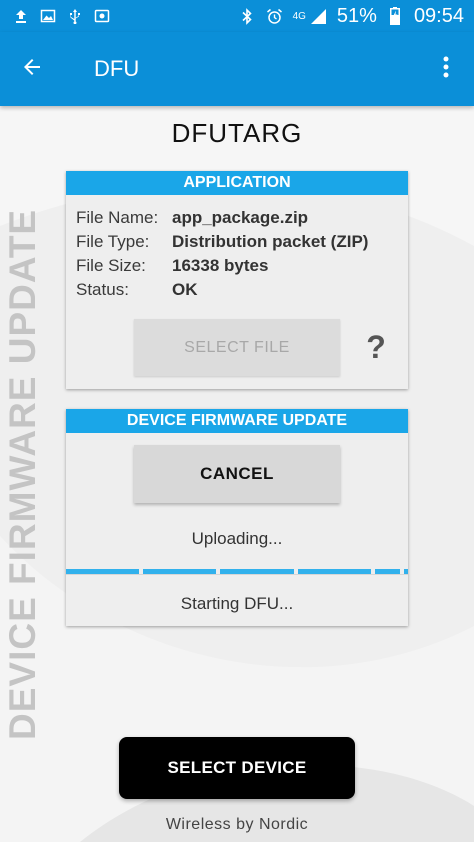 This screenshot has width=474, height=842. What do you see at coordinates (299, 16) in the screenshot?
I see `network-type-label: 4G` at bounding box center [299, 16].